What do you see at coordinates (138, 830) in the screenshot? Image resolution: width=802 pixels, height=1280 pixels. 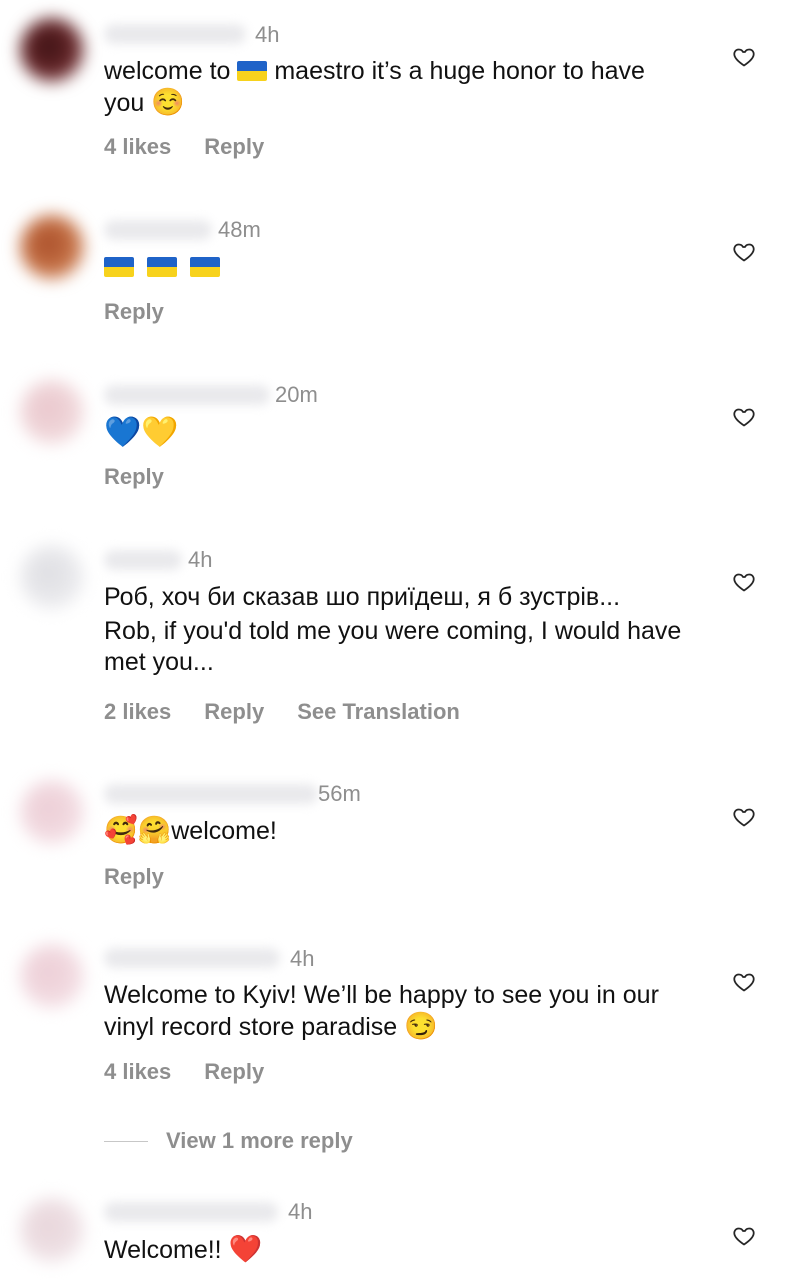 I see `smiling-hug-emoji: 🥰🤗` at bounding box center [138, 830].